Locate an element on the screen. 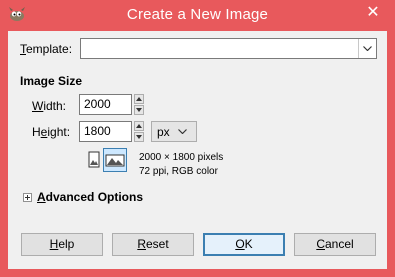  close-button: ✕ is located at coordinates (373, 13).